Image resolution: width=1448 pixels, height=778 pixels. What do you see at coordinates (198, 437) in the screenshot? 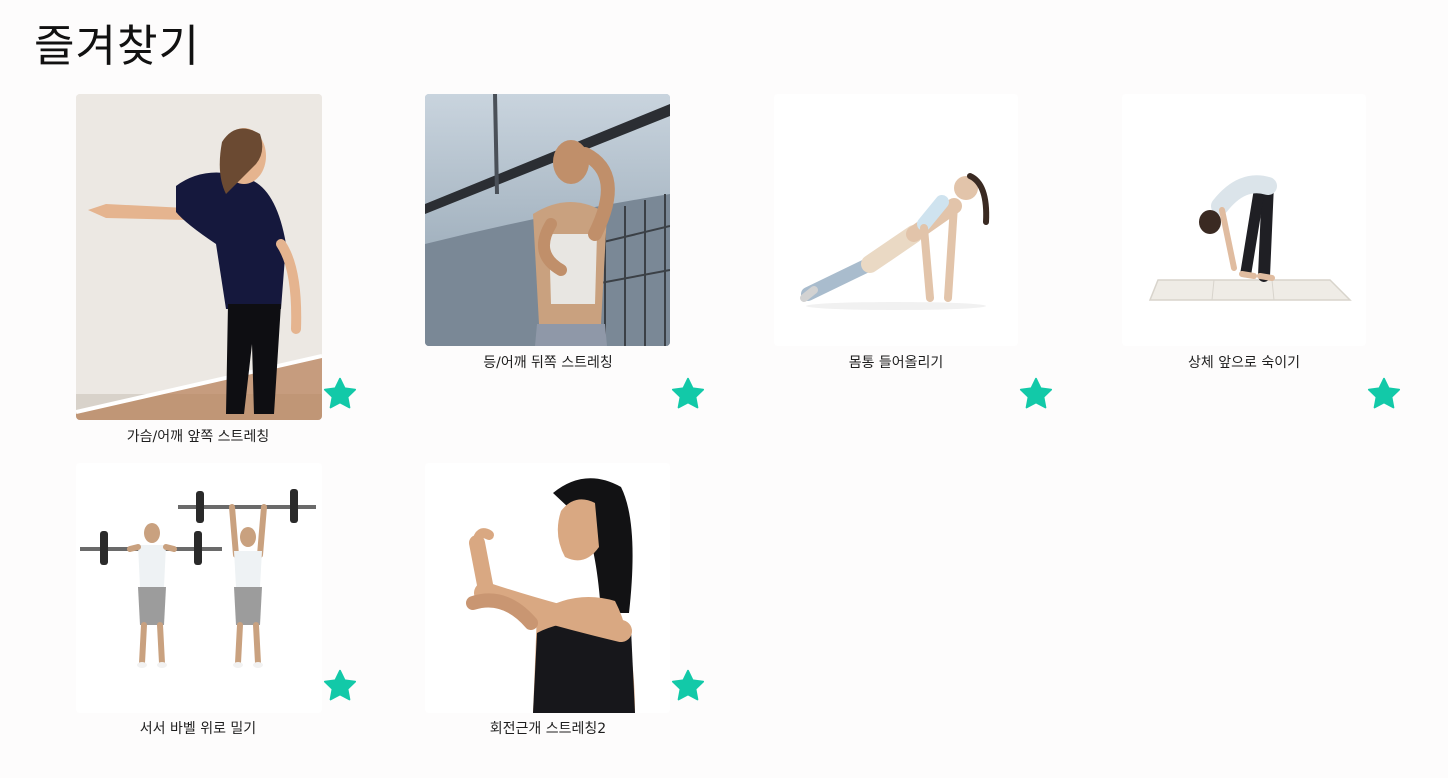
I see `exercise-label: 가슴/어깨 앞쪽 스트레칭` at bounding box center [198, 437].